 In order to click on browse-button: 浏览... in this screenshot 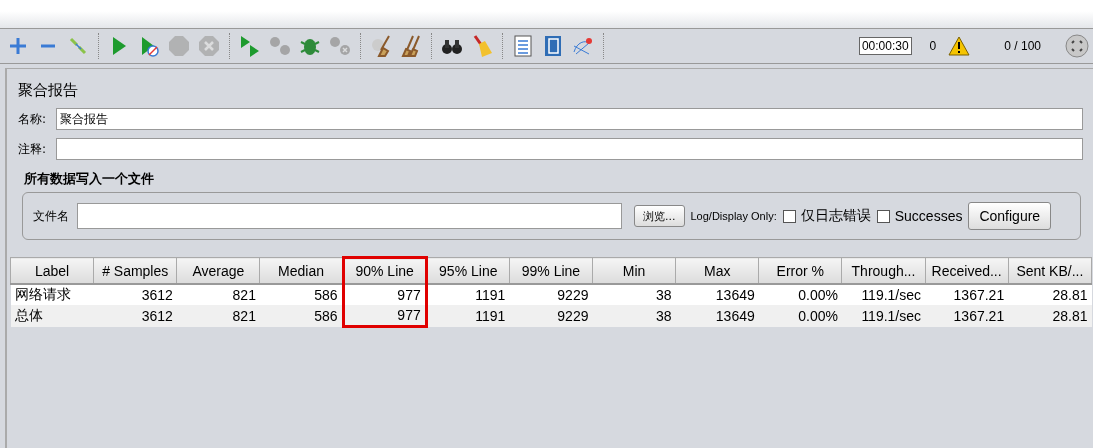, I will do `click(659, 216)`.